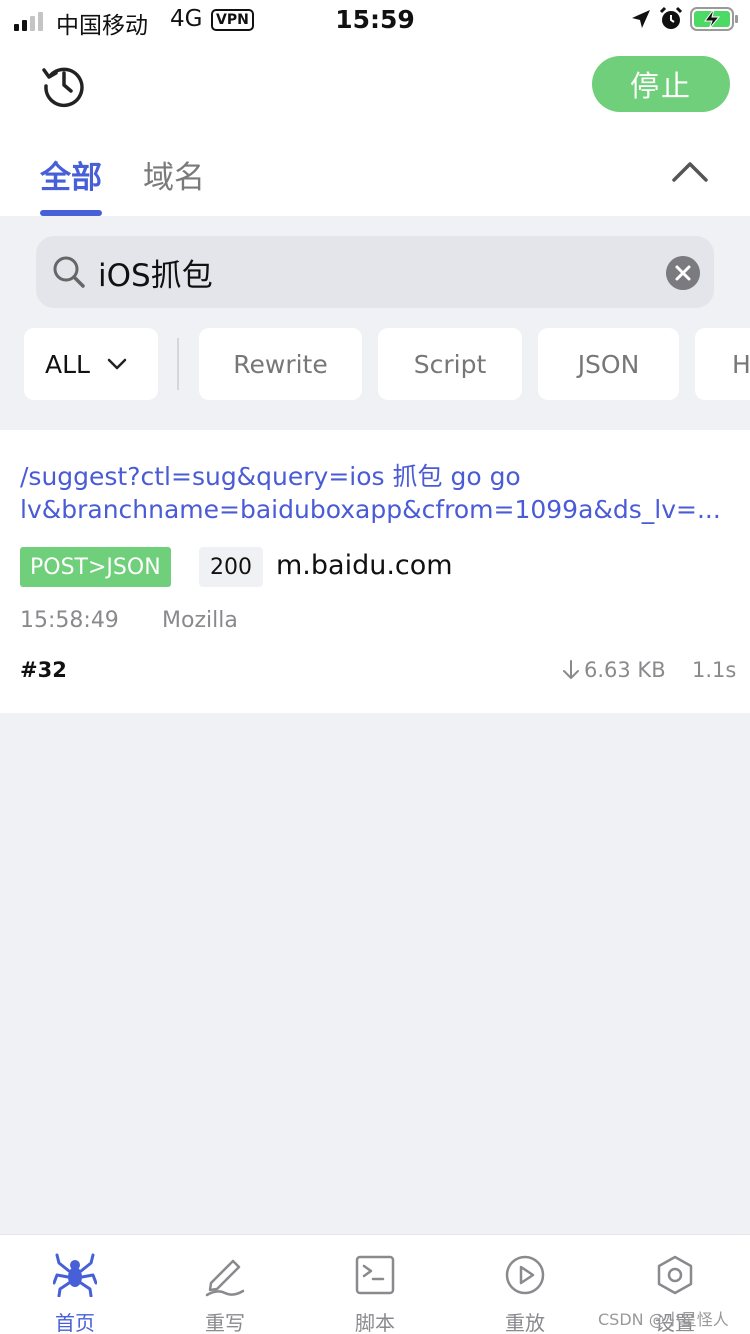  Describe the element at coordinates (69, 272) in the screenshot. I see `search-icon` at that location.